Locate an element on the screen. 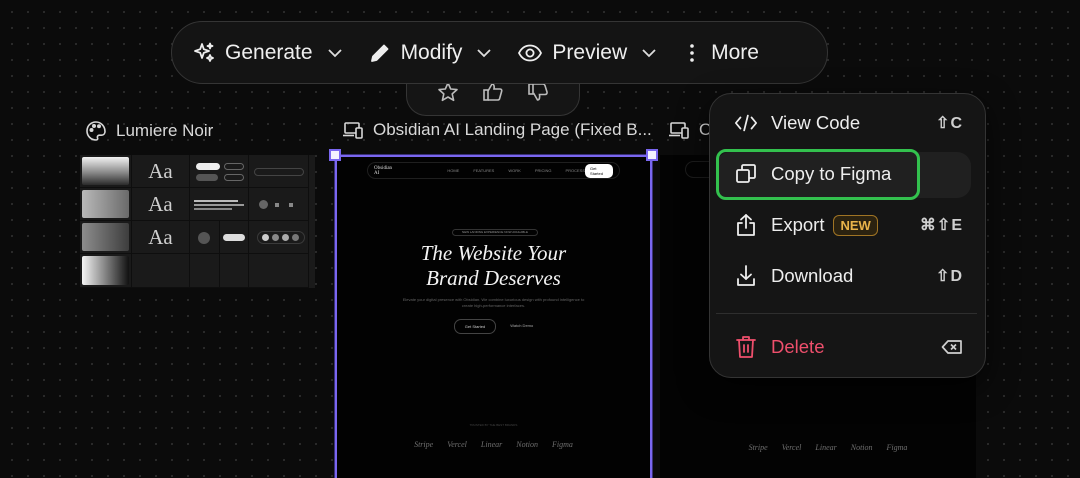  menu-item-label: Export is located at coordinates (798, 224).